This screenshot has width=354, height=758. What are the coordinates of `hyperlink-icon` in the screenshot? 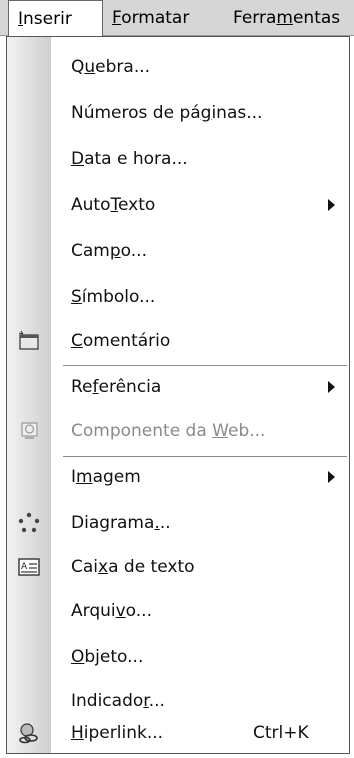 It's located at (29, 733).